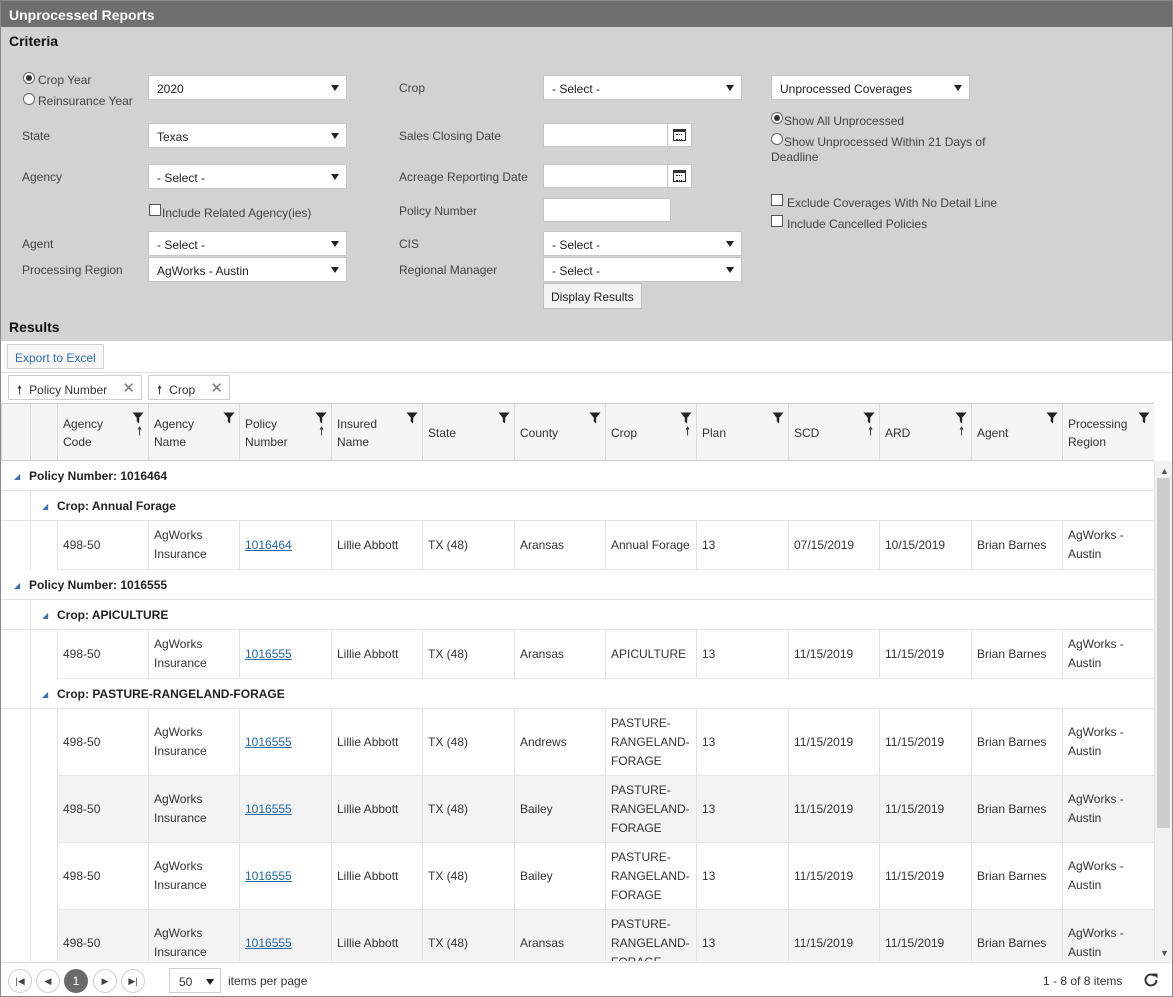  I want to click on first-page-button: |◀, so click(20, 981).